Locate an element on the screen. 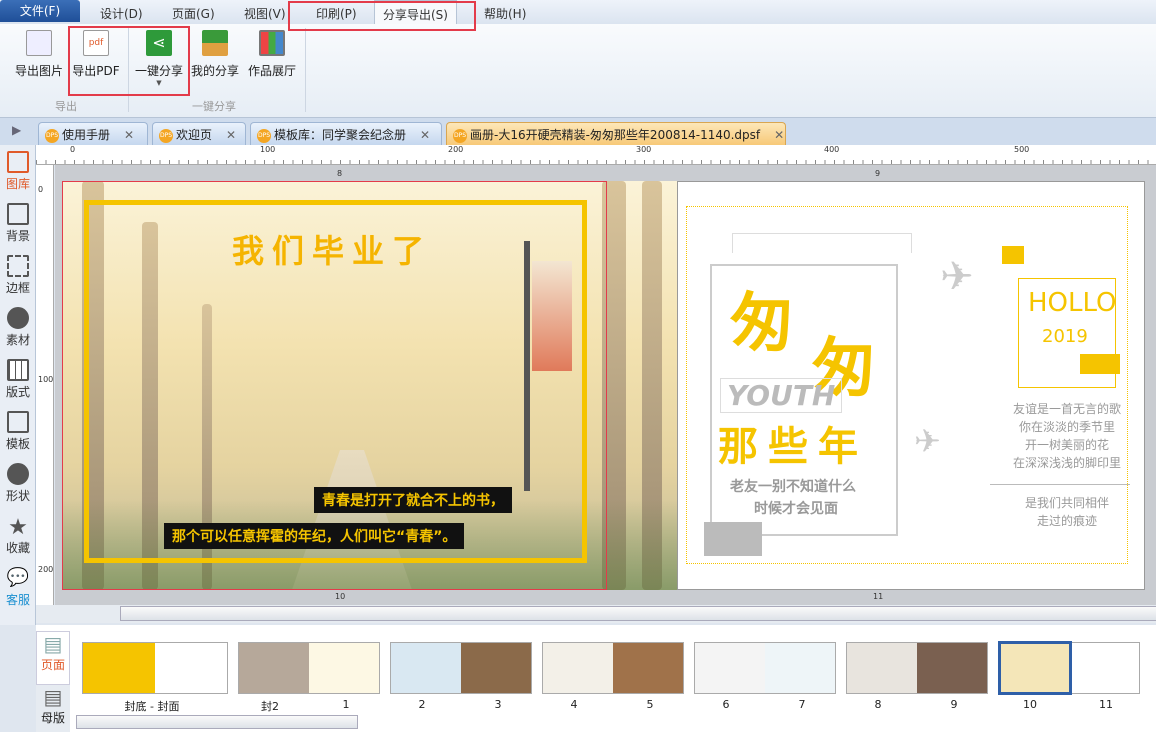  menu-view: 视图(V) is located at coordinates (265, 13).